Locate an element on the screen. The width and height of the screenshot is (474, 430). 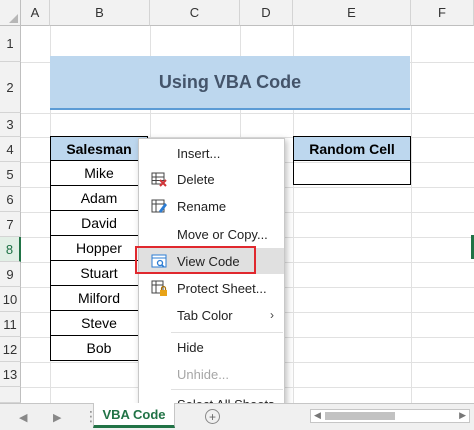
row-header-5: 5 is located at coordinates (10, 174).